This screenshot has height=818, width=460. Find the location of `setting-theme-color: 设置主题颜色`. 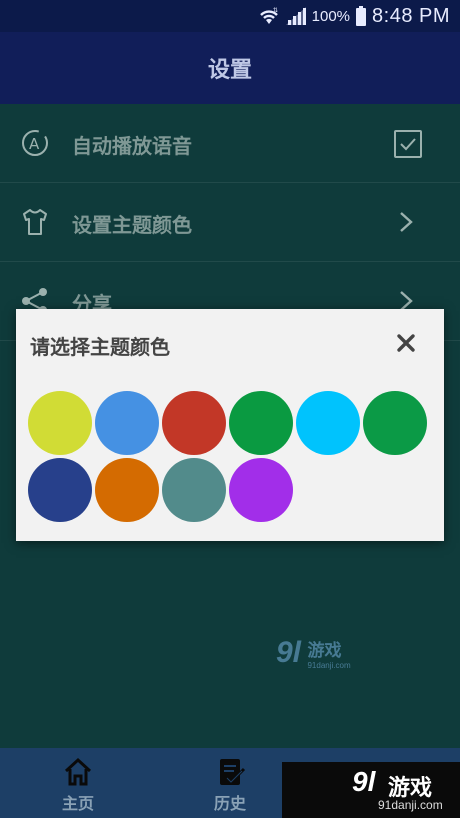

setting-theme-color: 设置主题颜色 is located at coordinates (230, 222).